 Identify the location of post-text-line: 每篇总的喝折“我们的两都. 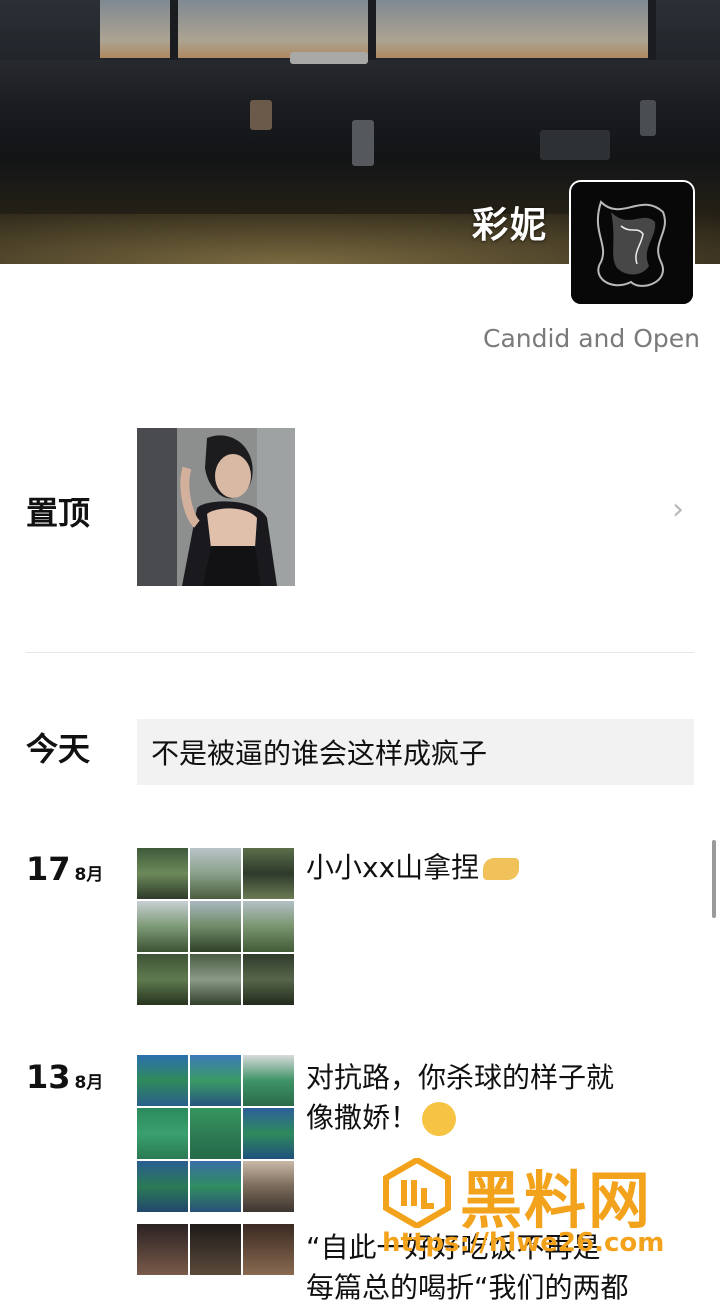
(467, 1287).